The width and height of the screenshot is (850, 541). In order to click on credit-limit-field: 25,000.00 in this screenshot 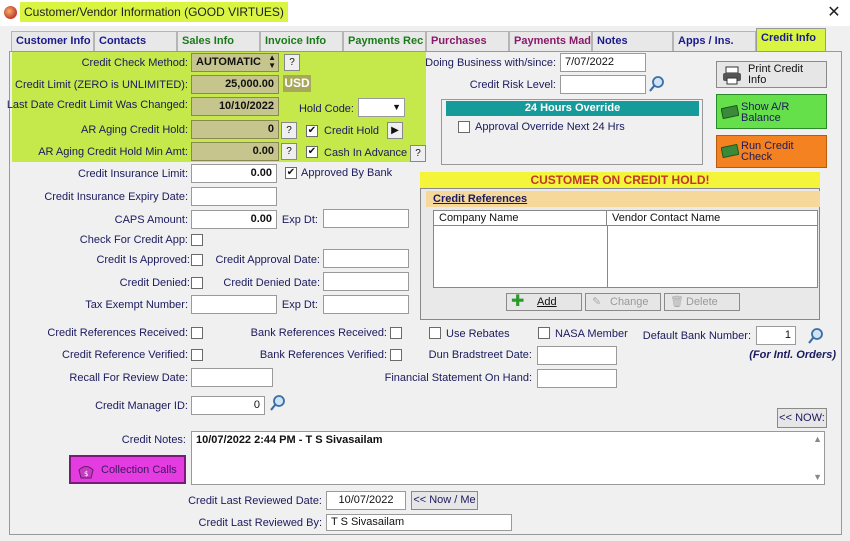, I will do `click(235, 84)`.